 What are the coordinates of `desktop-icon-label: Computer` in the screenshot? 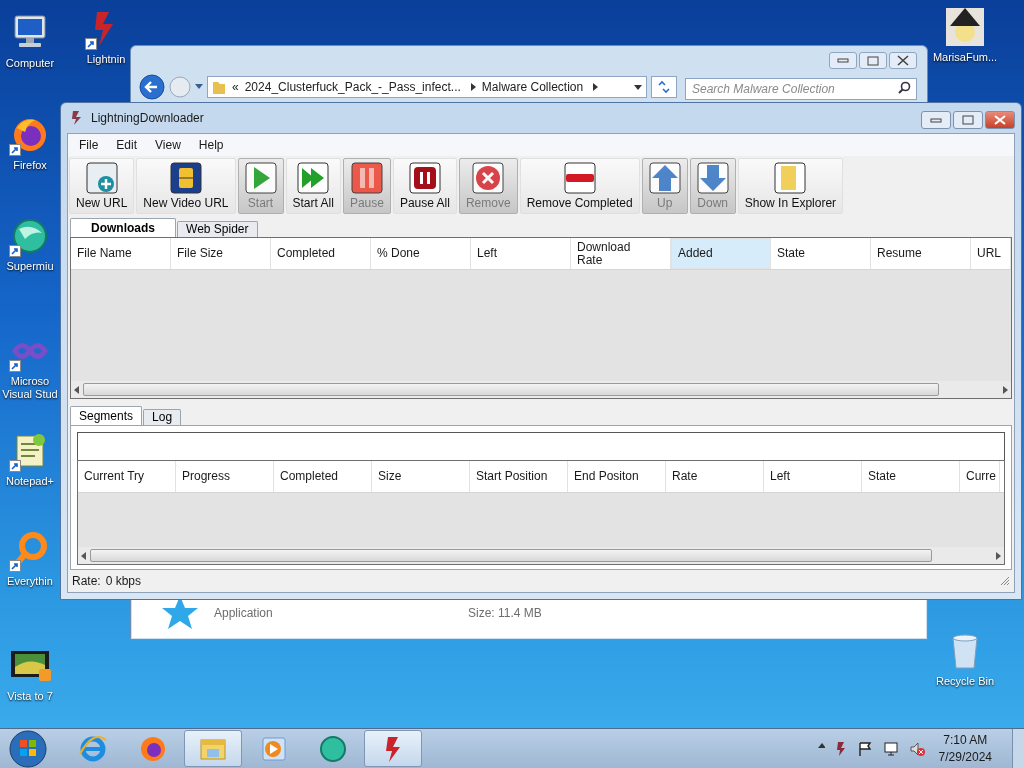 It's located at (30, 63).